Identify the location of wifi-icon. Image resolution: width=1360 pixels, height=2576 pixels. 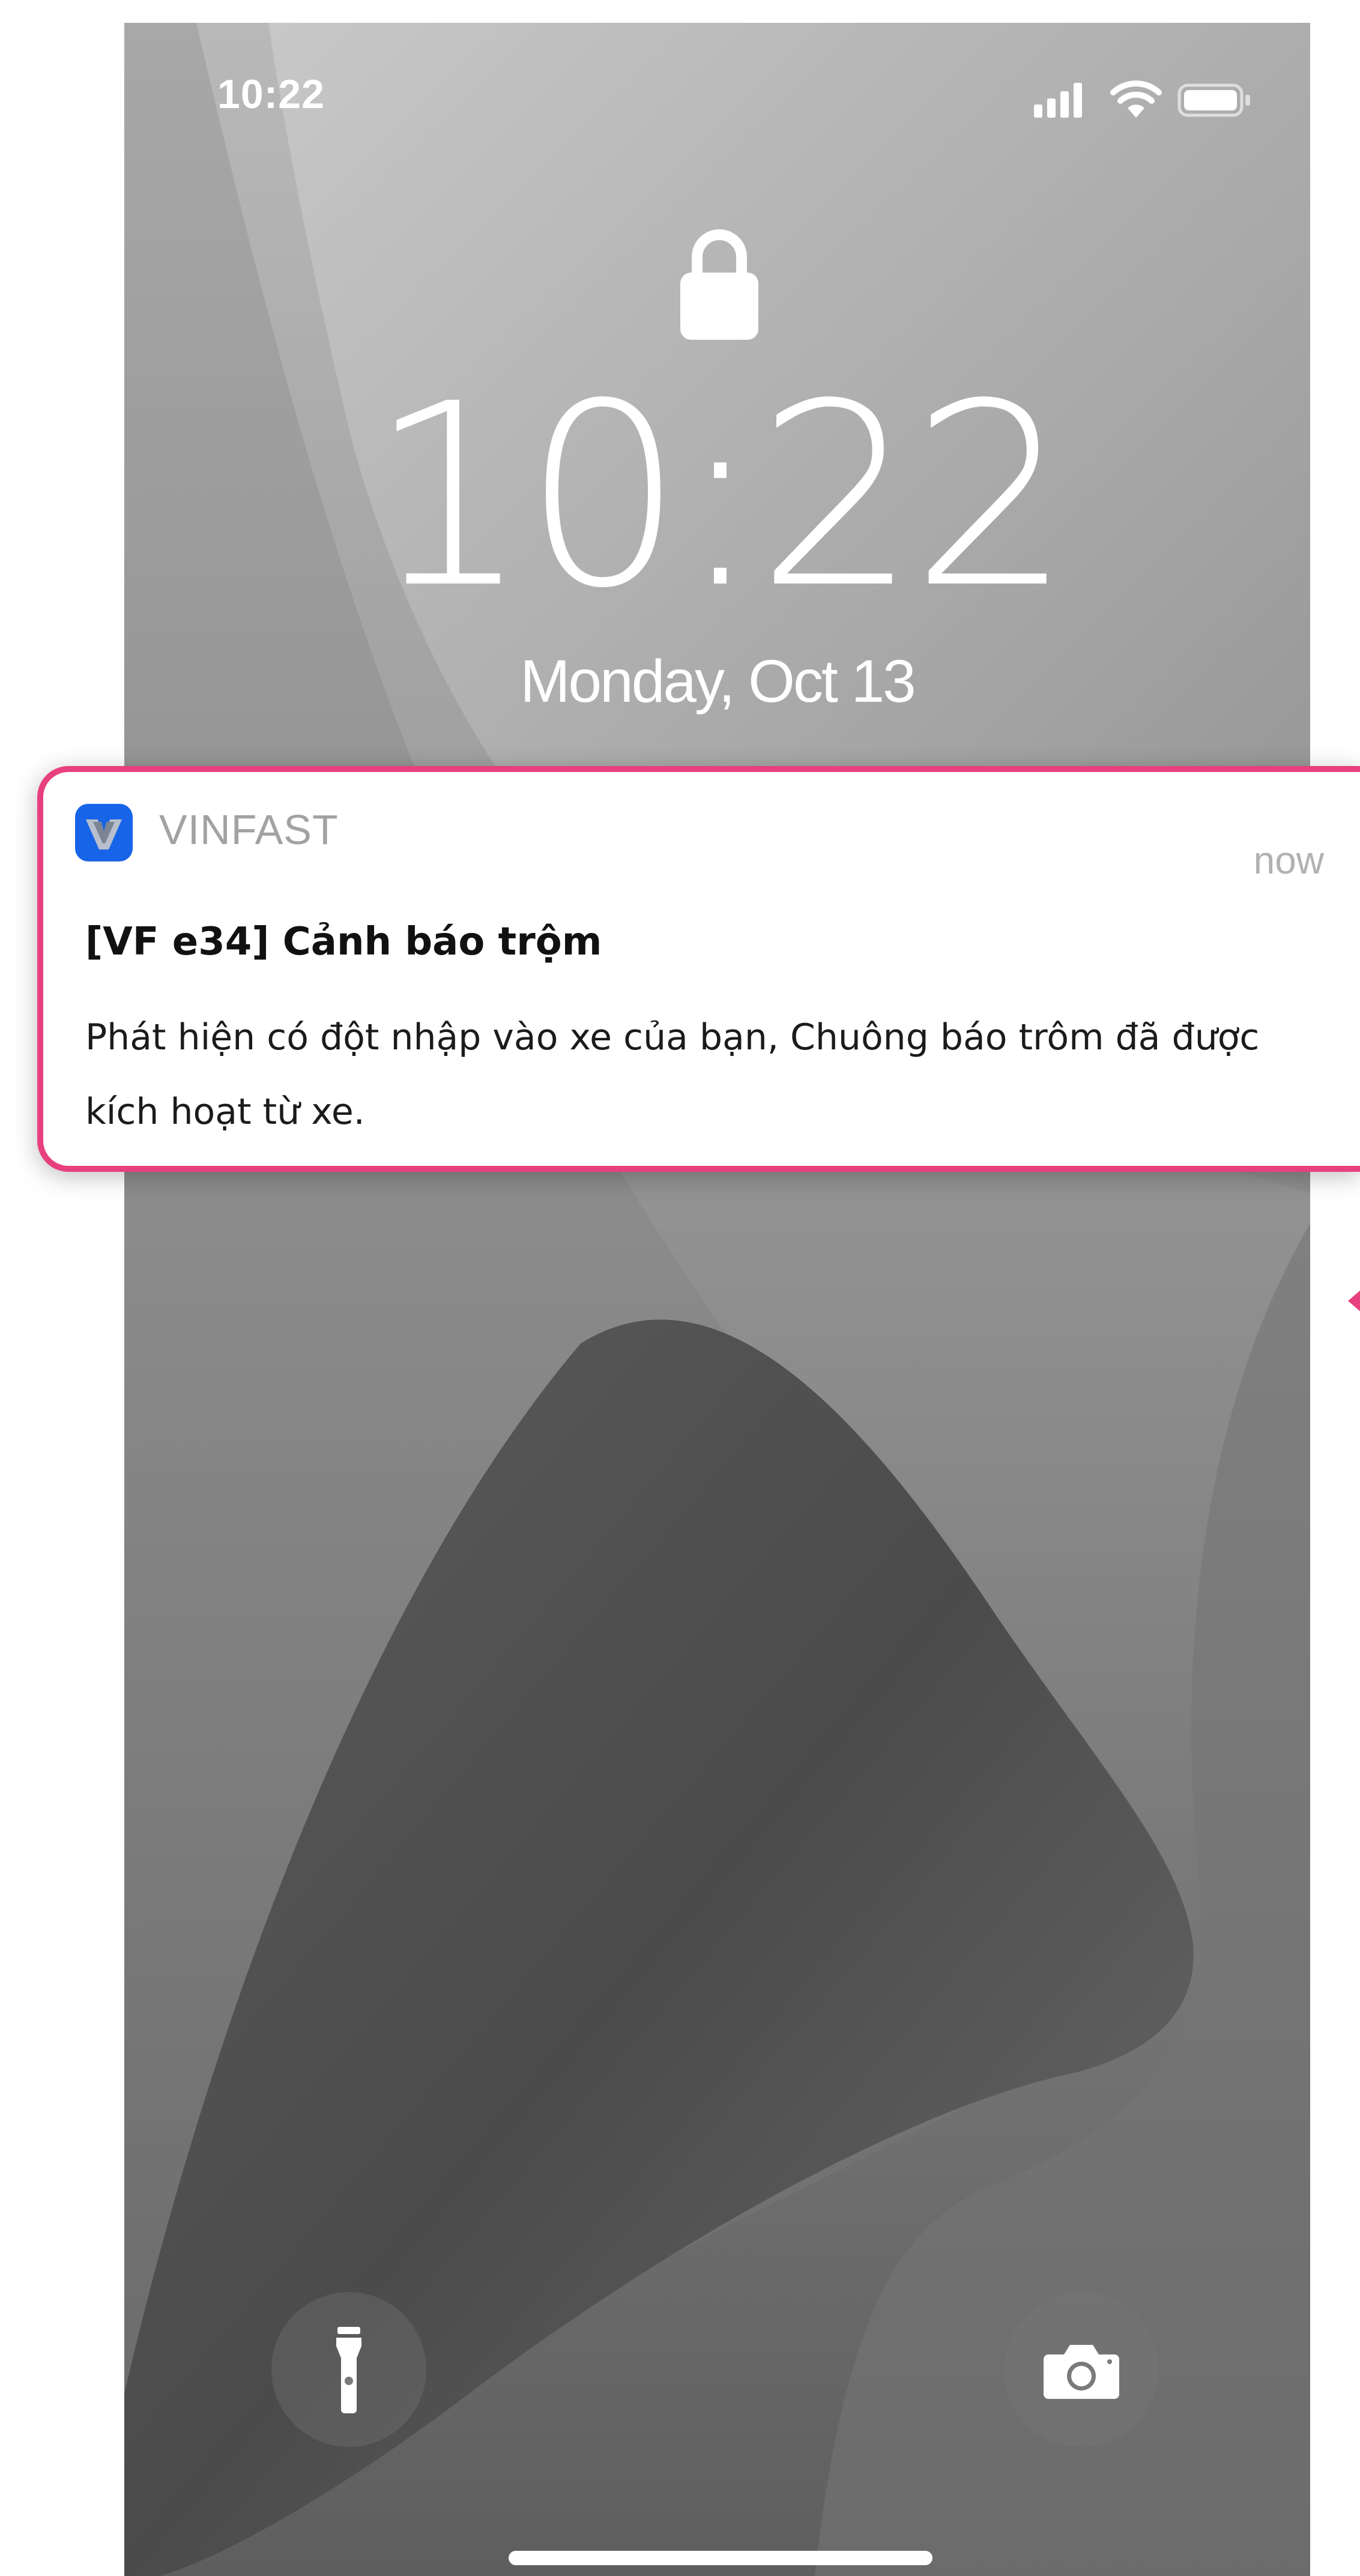
(1136, 99).